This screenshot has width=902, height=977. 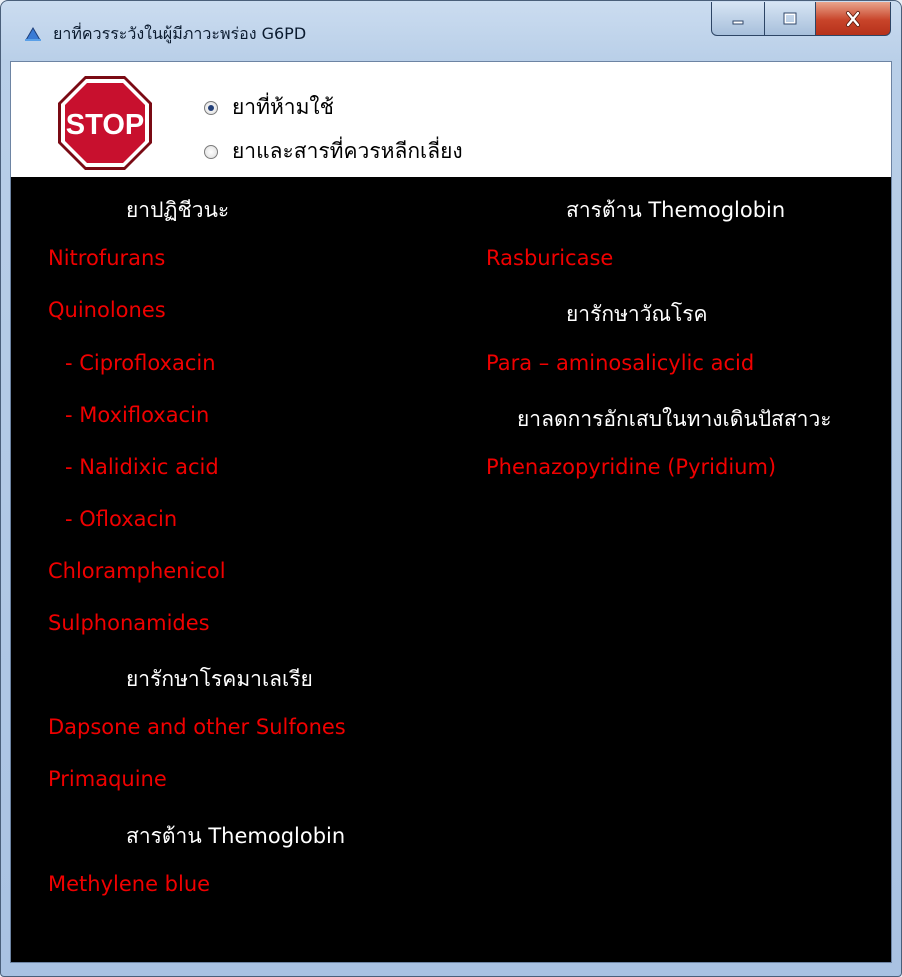 I want to click on title-bar: ยาที่ควรระวังในผู้มีภาวะพร่อง G6PD, so click(x=451, y=31).